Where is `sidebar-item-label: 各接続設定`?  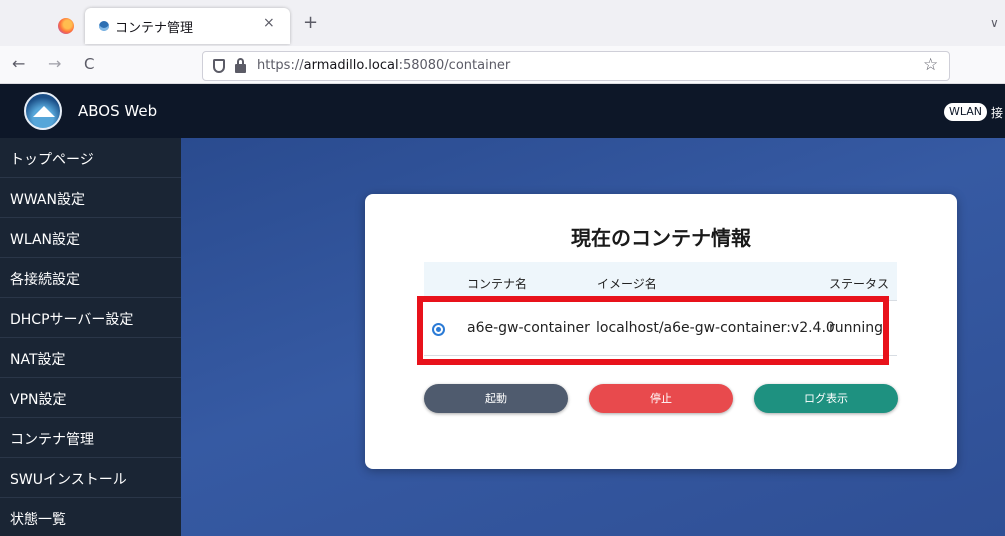
sidebar-item-label: 各接続設定 is located at coordinates (45, 280).